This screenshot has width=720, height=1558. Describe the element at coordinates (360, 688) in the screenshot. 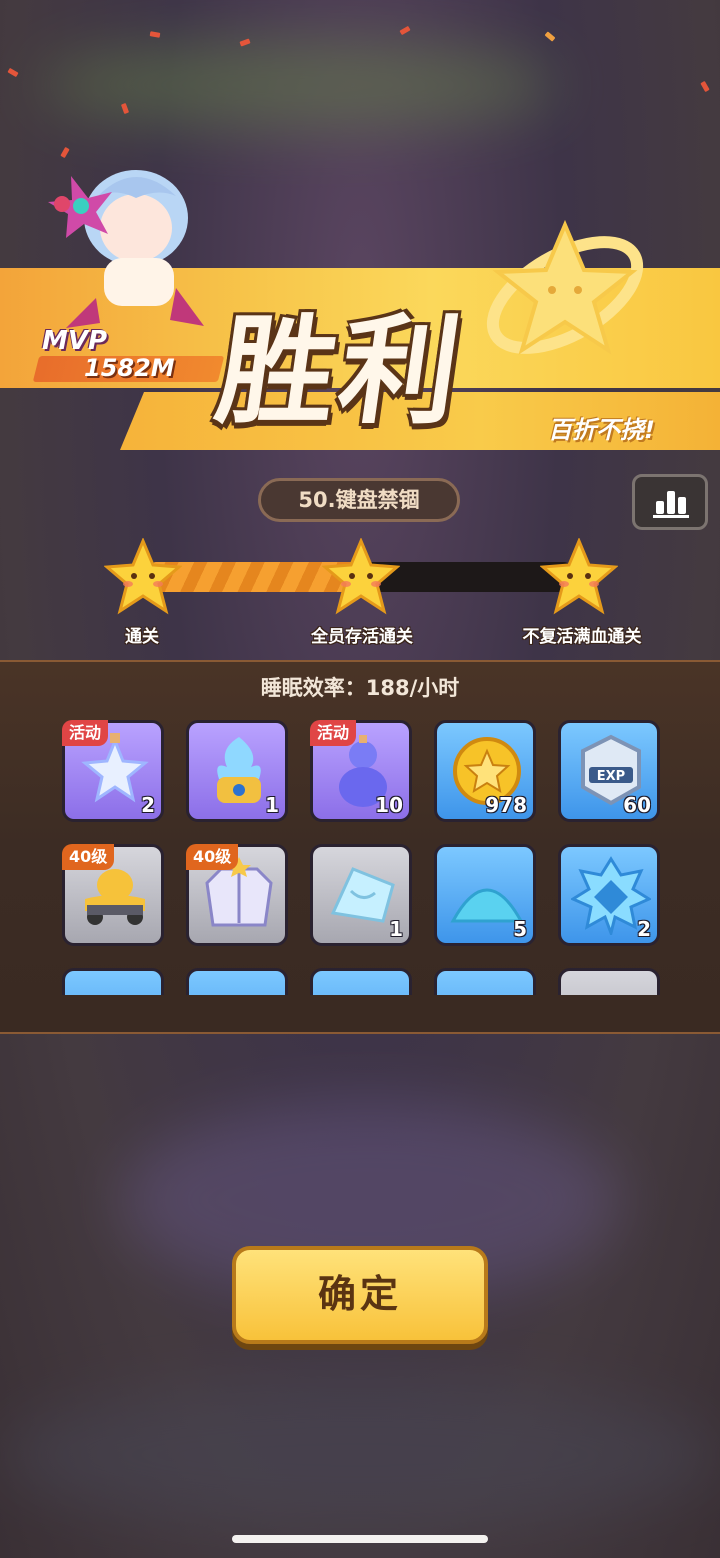

I see `sleep-efficiency-title: 睡眠效率：188/小时` at that location.